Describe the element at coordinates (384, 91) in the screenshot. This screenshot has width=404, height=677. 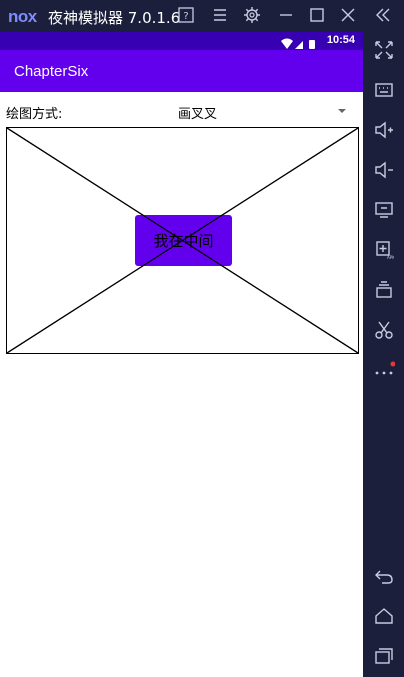
I see `keyboard-icon` at that location.